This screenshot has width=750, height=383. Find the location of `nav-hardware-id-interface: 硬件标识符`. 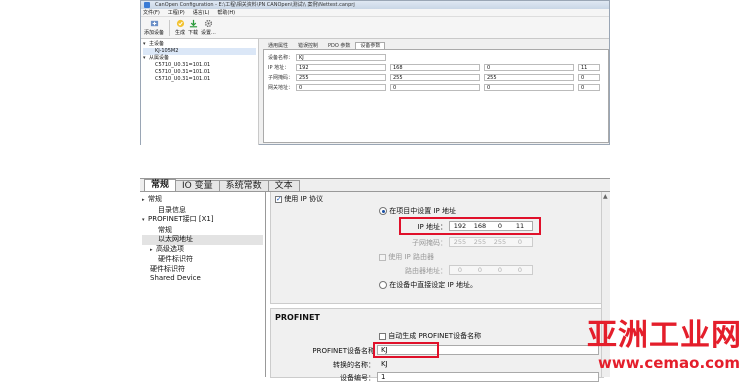

nav-hardware-id-interface: 硬件标识符 is located at coordinates (202, 260).